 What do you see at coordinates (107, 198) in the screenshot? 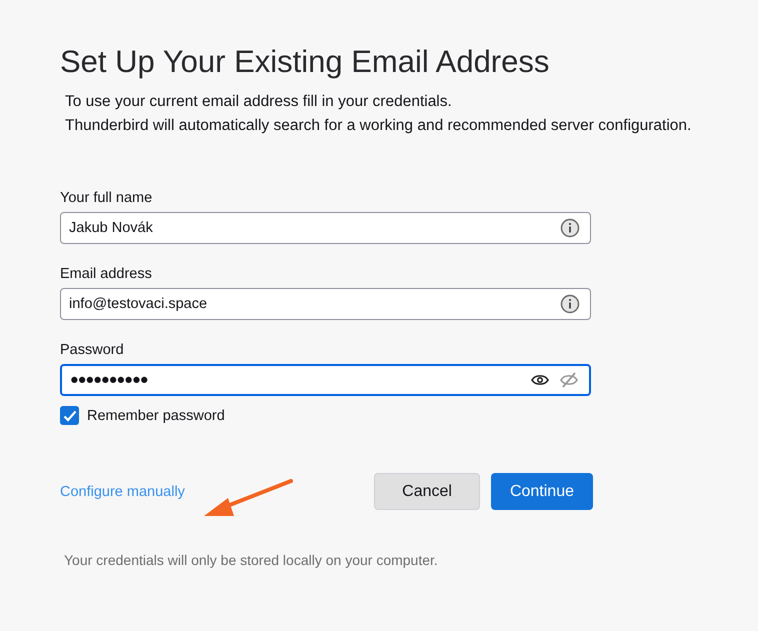
I see `field-label: Your full name` at bounding box center [107, 198].